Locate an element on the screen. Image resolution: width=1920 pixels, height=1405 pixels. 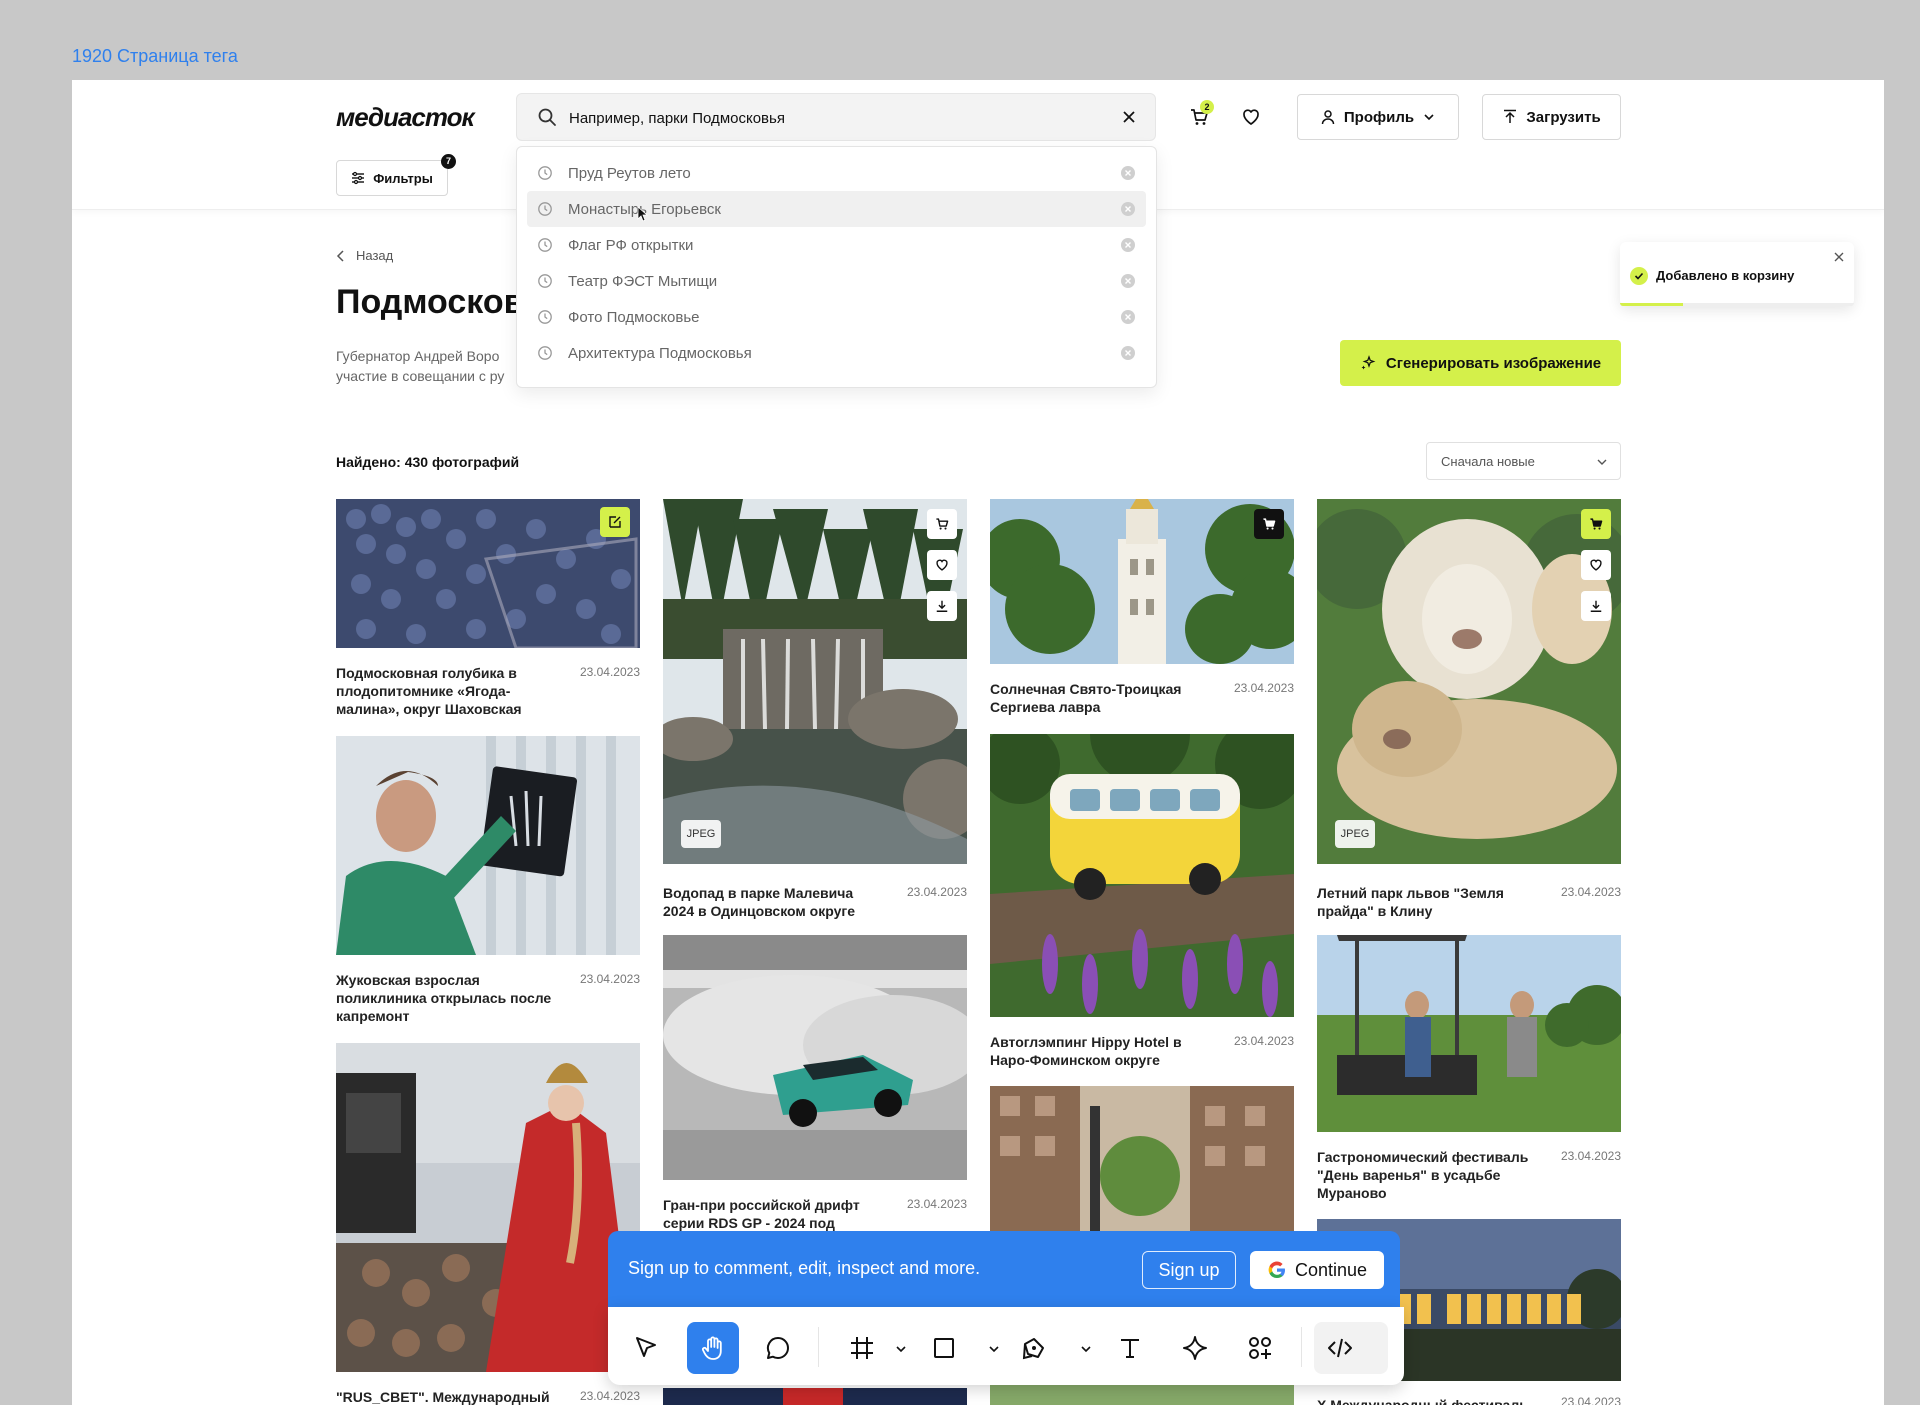
favorites-button is located at coordinates (1251, 117).